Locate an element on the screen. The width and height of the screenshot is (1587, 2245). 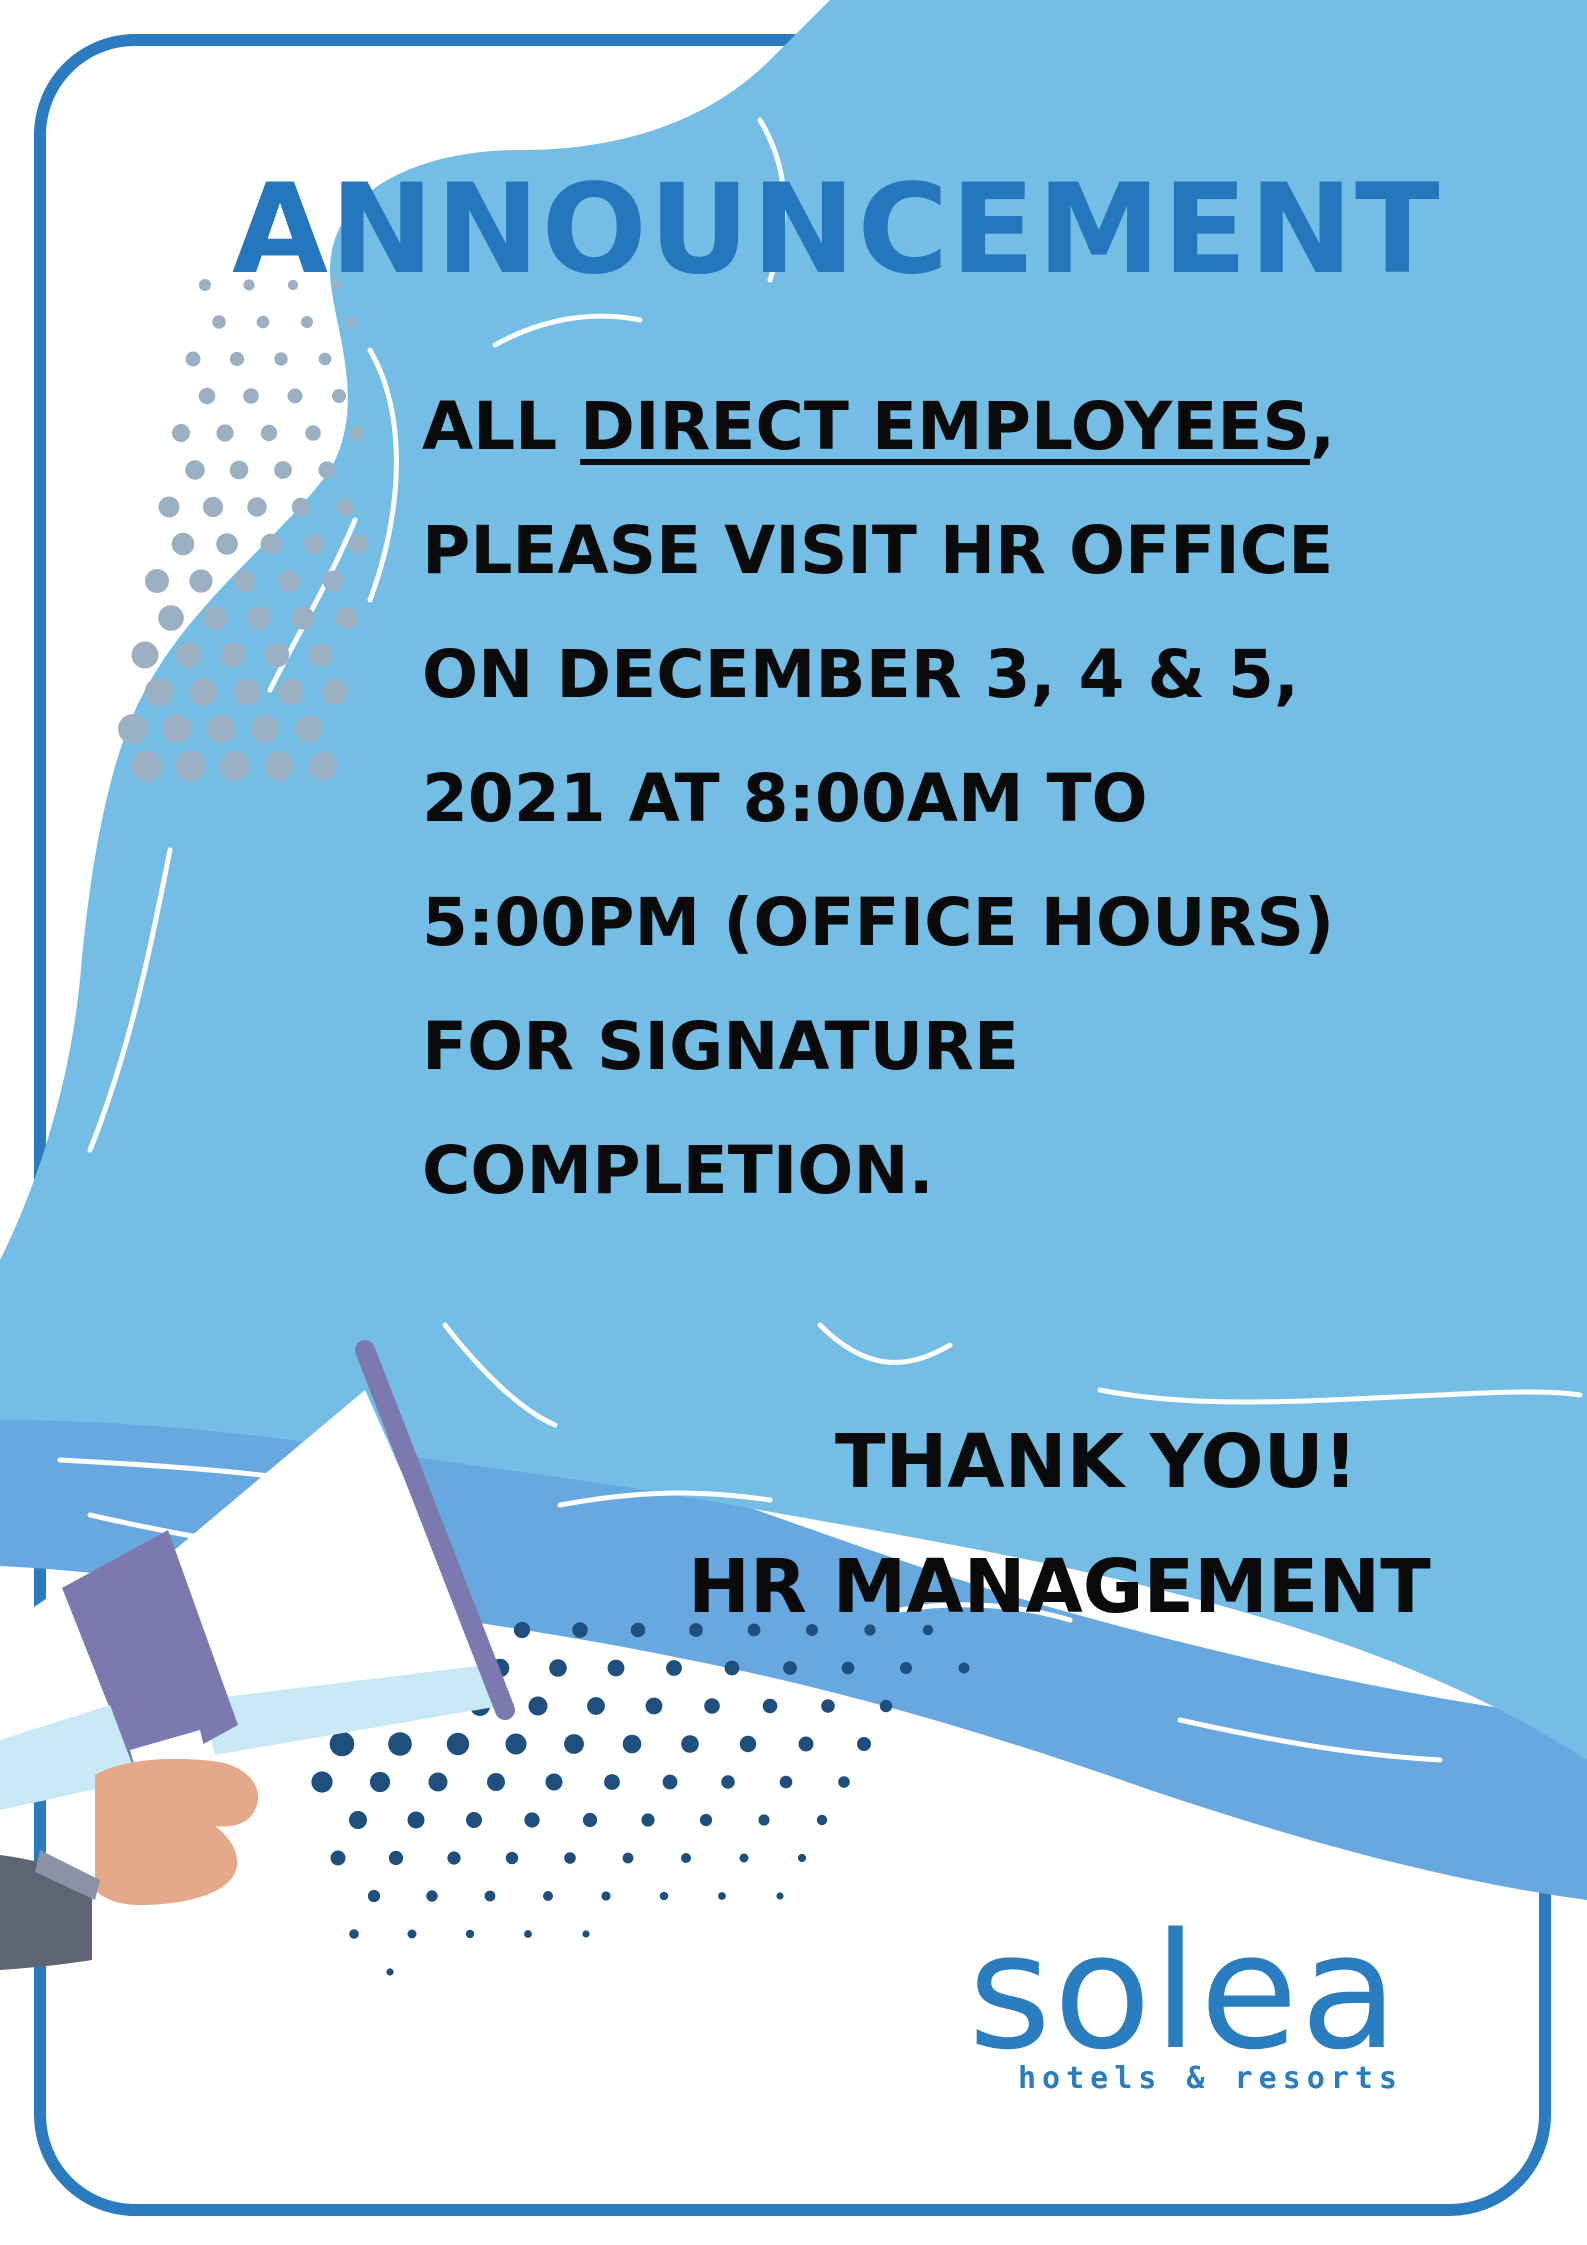
message-suffix: , is located at coordinates (1322, 426).